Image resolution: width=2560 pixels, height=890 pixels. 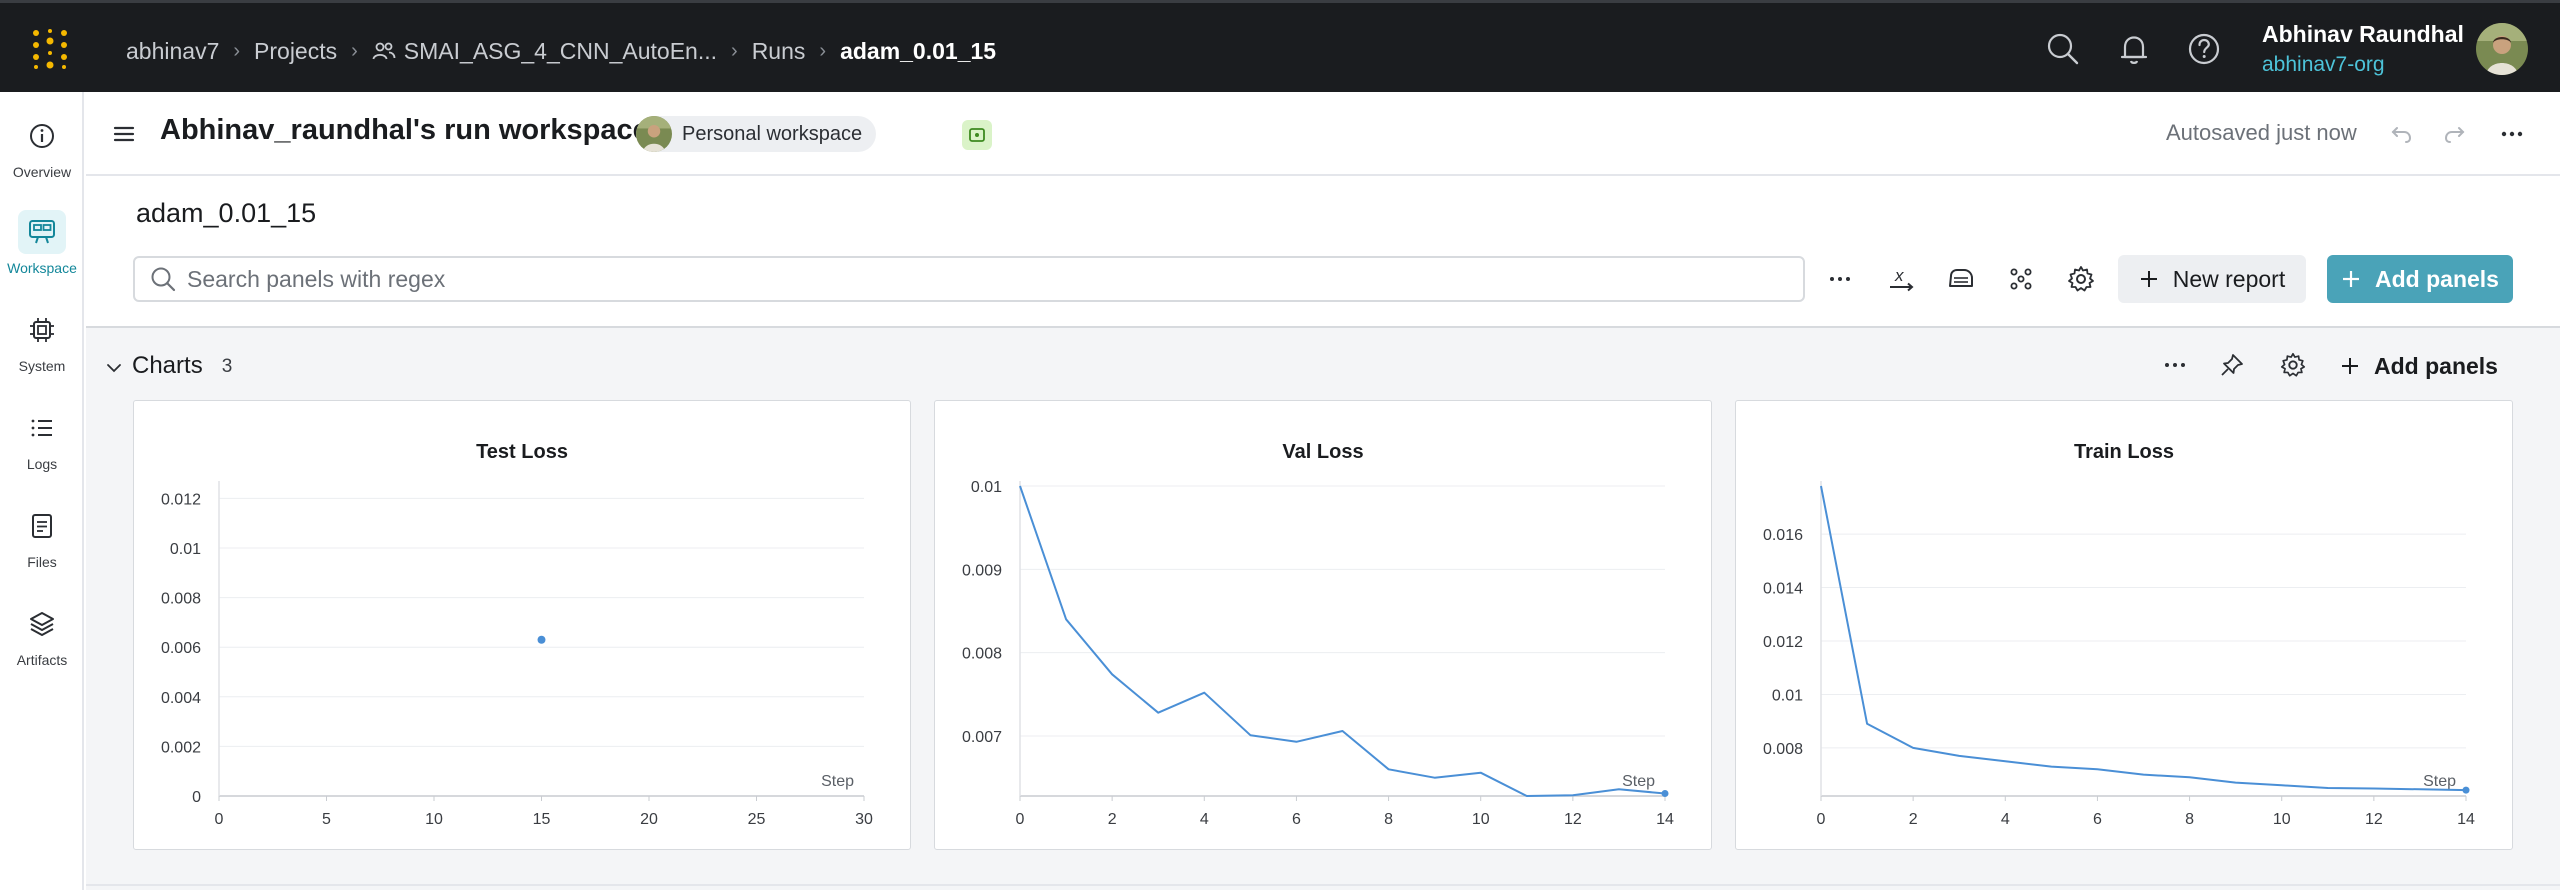 What do you see at coordinates (404, 130) in the screenshot?
I see `page-title: Abhinav_raundhal's run workspace` at bounding box center [404, 130].